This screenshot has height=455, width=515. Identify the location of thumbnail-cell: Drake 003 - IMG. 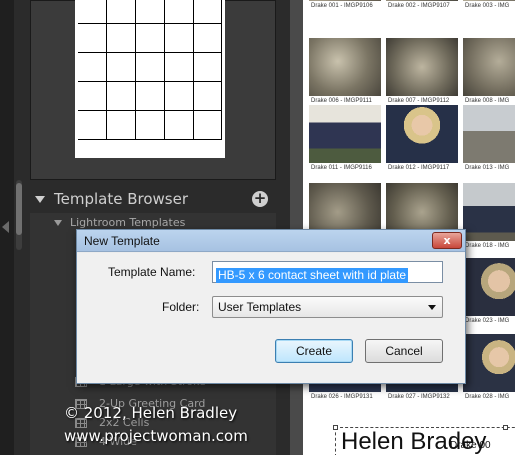
(489, 7).